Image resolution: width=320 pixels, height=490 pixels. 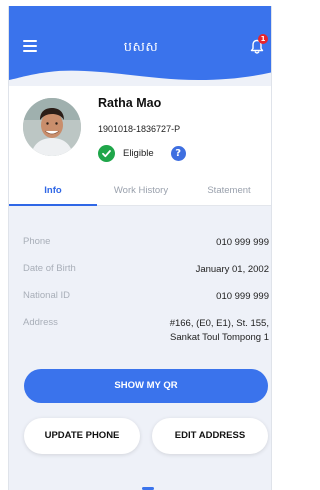 I want to click on app-title: បសស, so click(x=141, y=47).